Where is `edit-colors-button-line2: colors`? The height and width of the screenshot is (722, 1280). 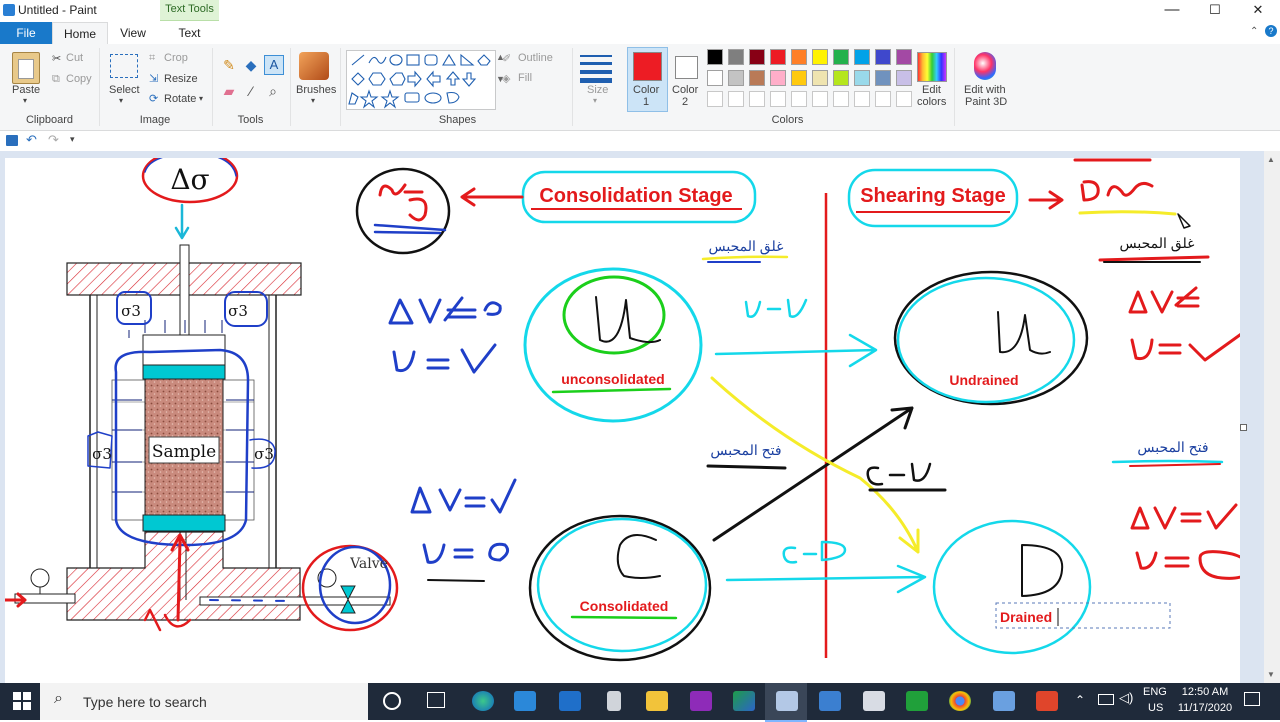 edit-colors-button-line2: colors is located at coordinates (931, 102).